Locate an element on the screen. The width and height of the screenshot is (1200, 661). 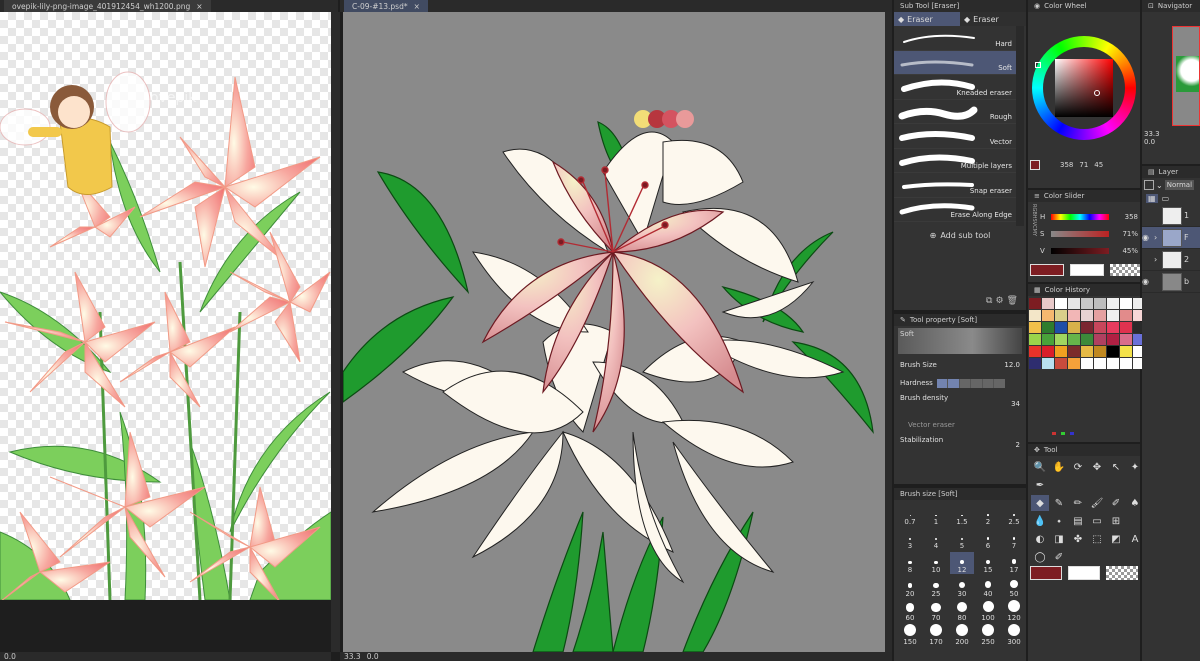
brush-size-option: 60 is located at coordinates (910, 611).